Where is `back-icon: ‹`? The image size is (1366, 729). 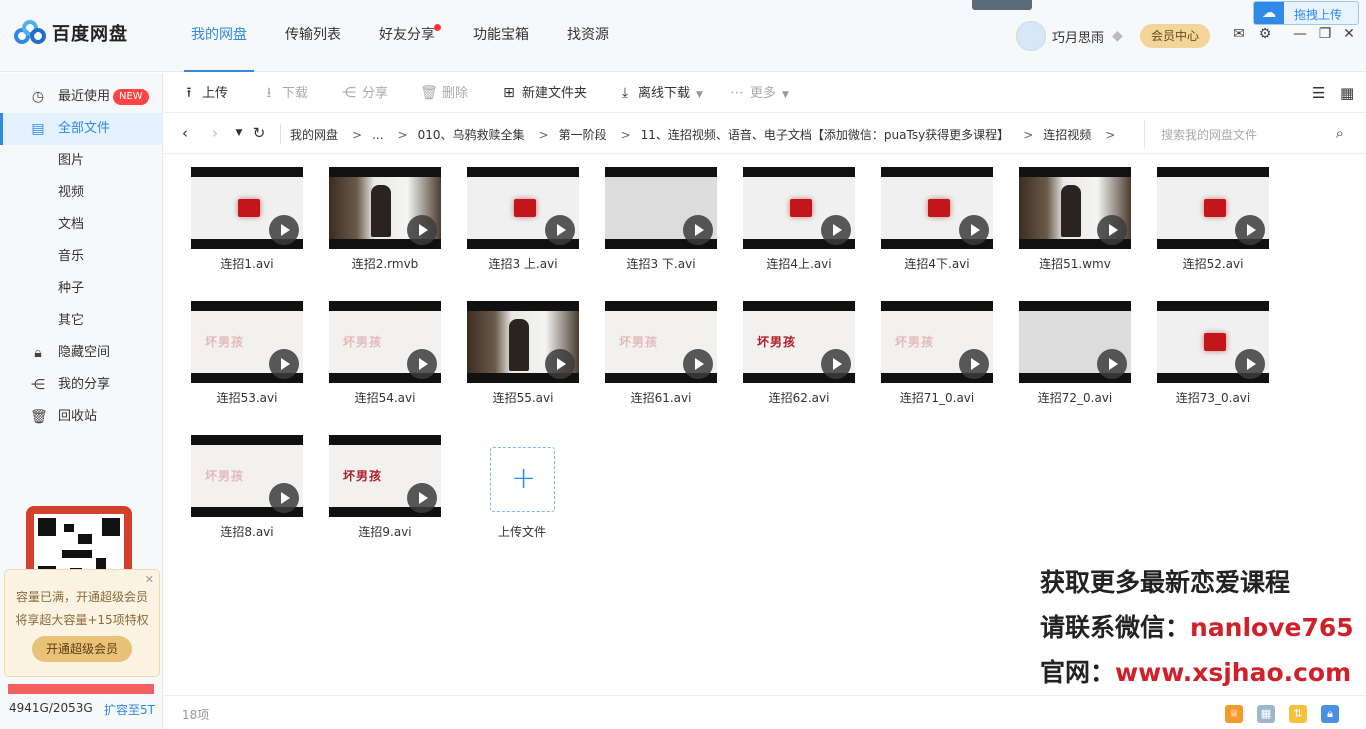 back-icon: ‹ is located at coordinates (185, 133).